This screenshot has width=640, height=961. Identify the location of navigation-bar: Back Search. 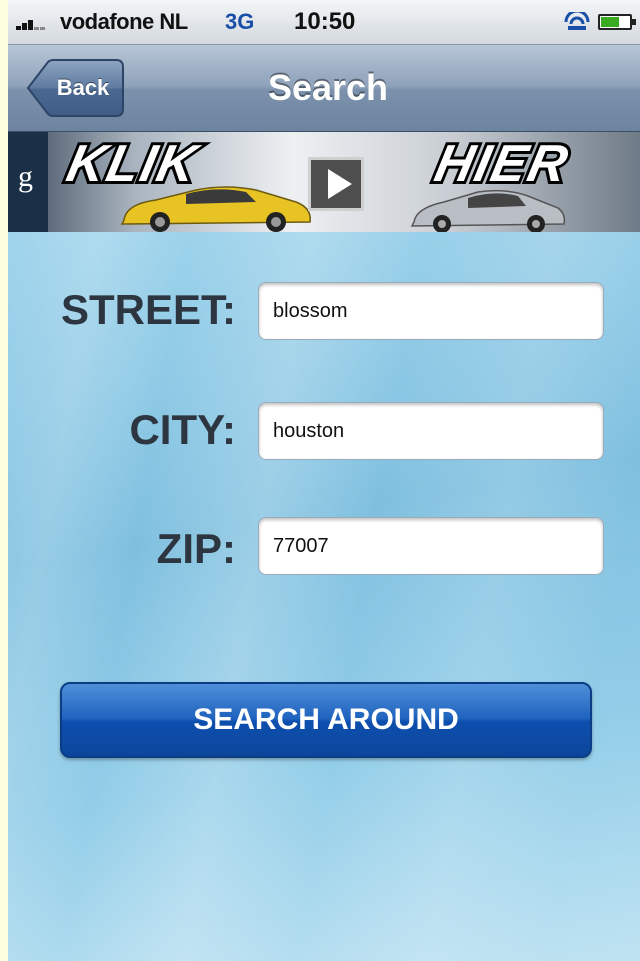
(324, 88).